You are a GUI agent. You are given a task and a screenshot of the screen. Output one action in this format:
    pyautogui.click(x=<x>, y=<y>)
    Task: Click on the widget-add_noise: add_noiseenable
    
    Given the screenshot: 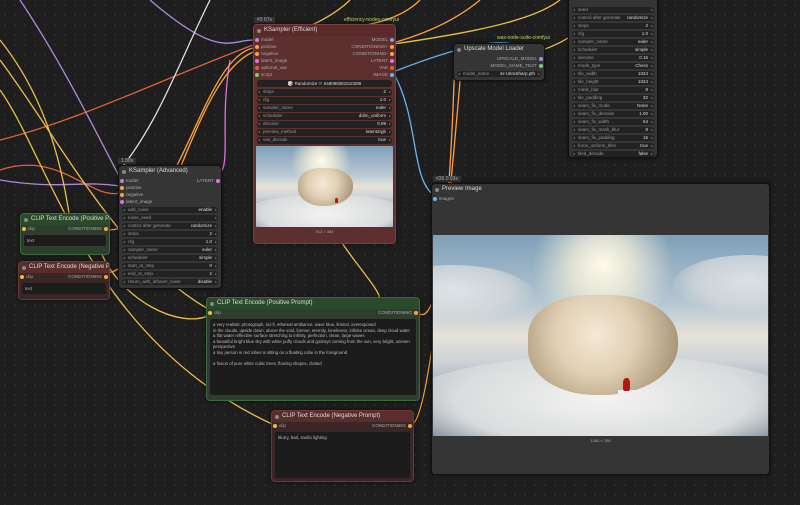 What is the action you would take?
    pyautogui.click(x=170, y=209)
    